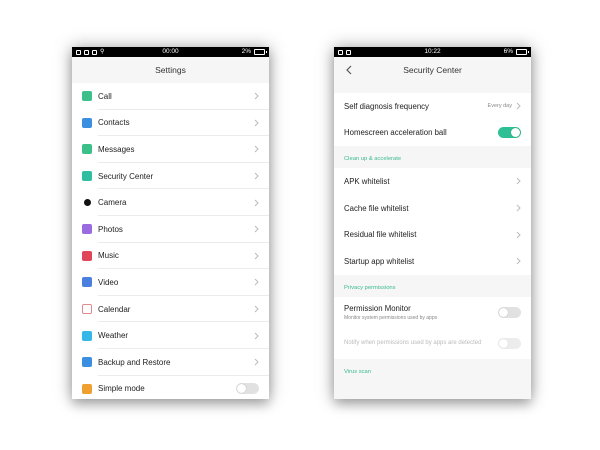 This screenshot has height=450, width=600. I want to click on battery-percent: 6%, so click(508, 51).